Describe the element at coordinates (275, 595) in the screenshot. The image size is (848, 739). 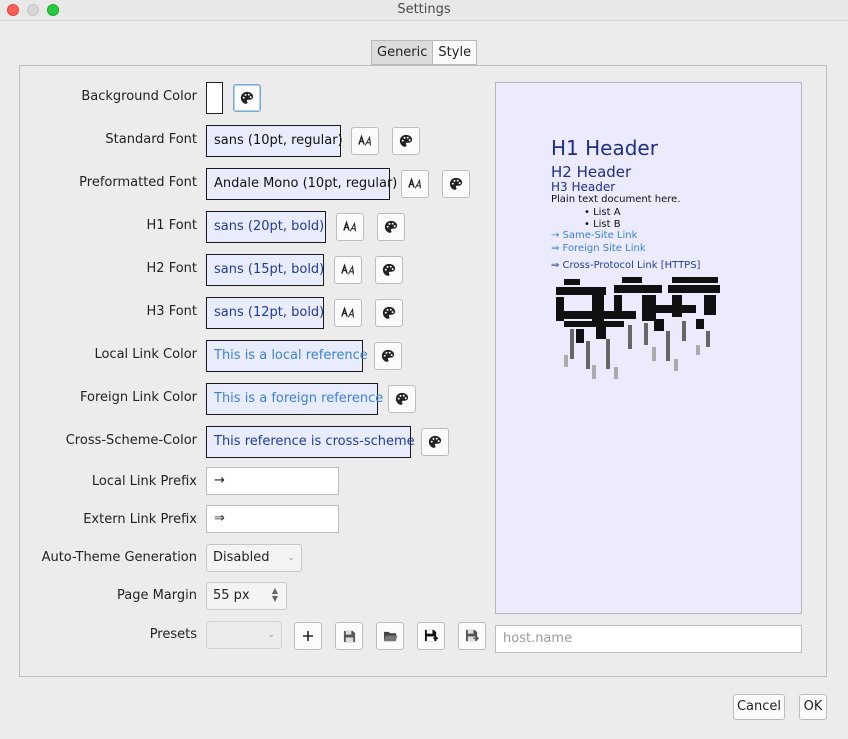
I see `stepper-arrows-icon: ▲ ▼` at that location.